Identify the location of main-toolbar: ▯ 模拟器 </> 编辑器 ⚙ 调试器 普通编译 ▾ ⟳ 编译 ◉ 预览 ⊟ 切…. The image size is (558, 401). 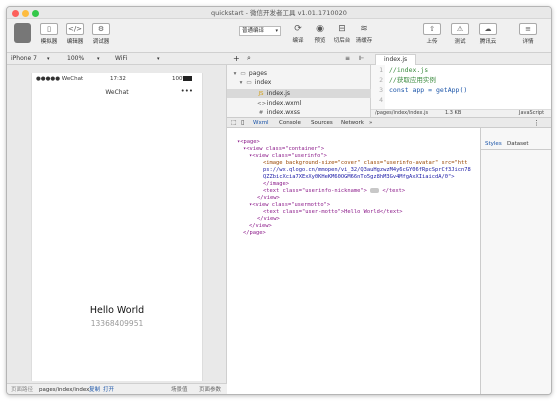
(279, 36).